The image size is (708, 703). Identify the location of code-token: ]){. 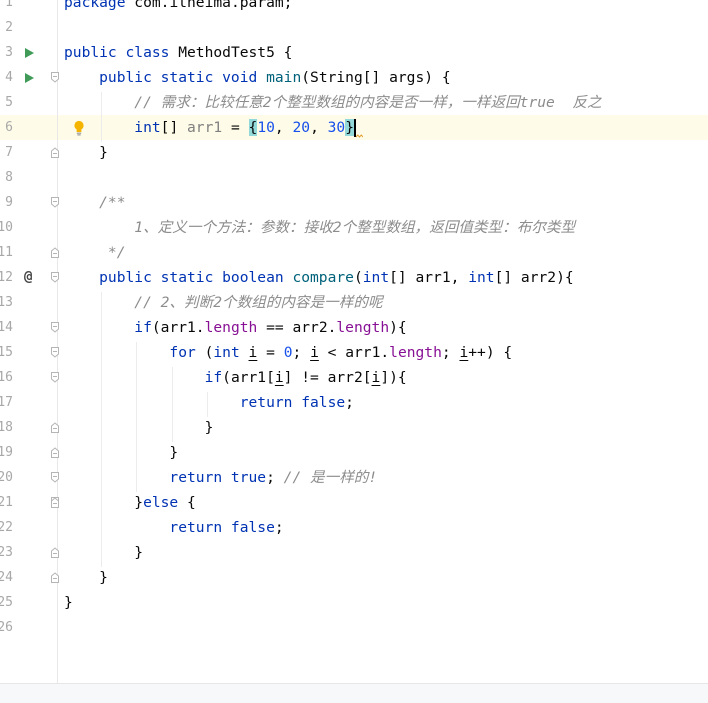
(393, 377).